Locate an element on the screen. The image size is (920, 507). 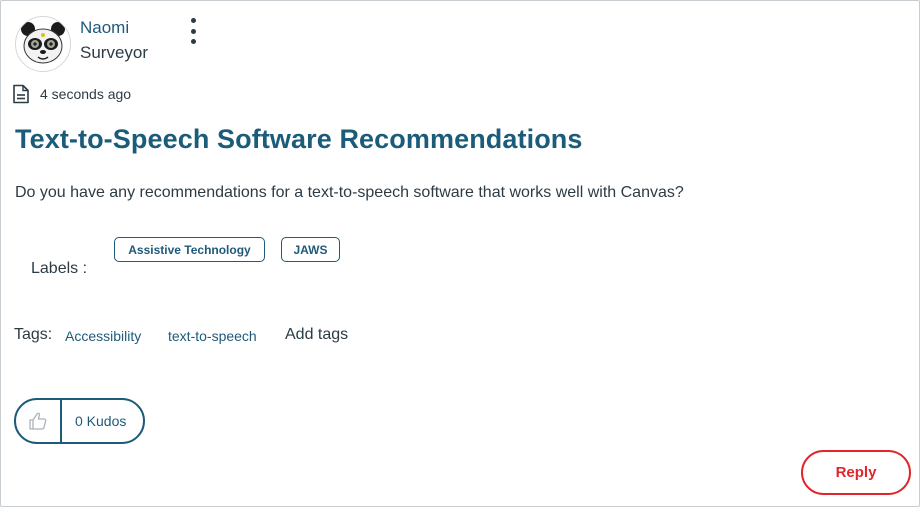
post-timestamp: 4 seconds ago is located at coordinates (86, 94).